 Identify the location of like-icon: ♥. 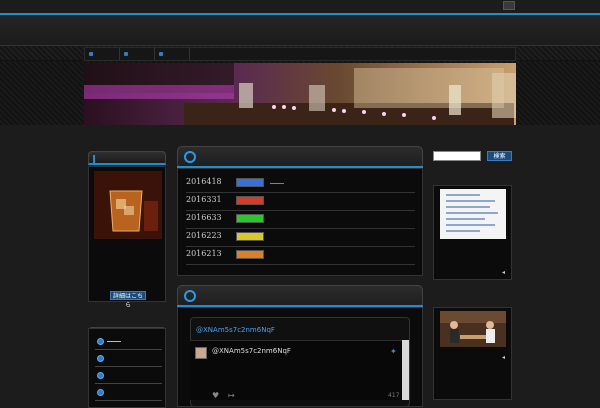
(215, 395).